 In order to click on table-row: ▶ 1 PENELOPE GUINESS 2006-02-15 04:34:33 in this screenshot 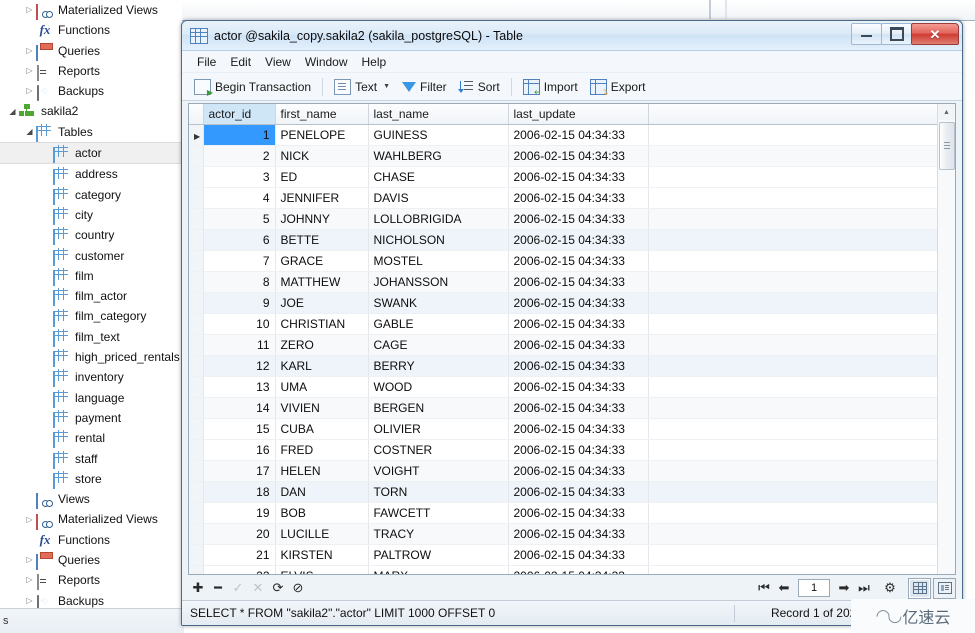, I will do `click(563, 135)`.